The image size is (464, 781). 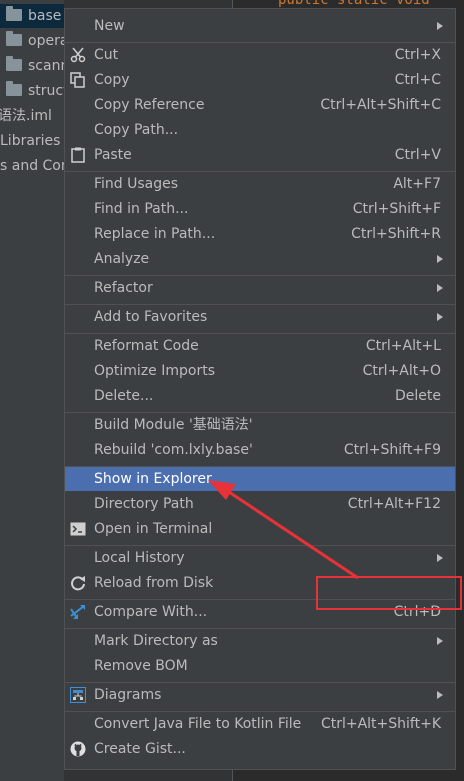 I want to click on annotation-box, so click(x=389, y=593).